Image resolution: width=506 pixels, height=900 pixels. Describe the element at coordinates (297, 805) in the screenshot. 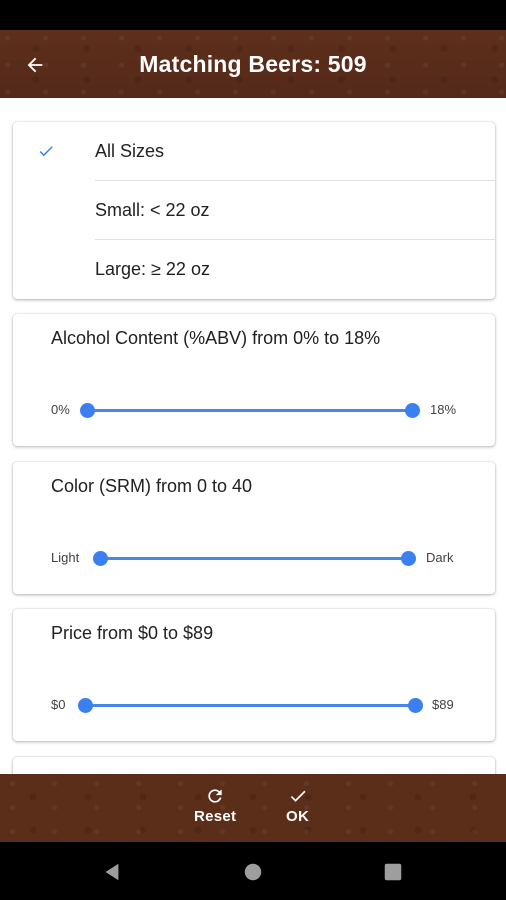

I see `ok-button: OK` at that location.